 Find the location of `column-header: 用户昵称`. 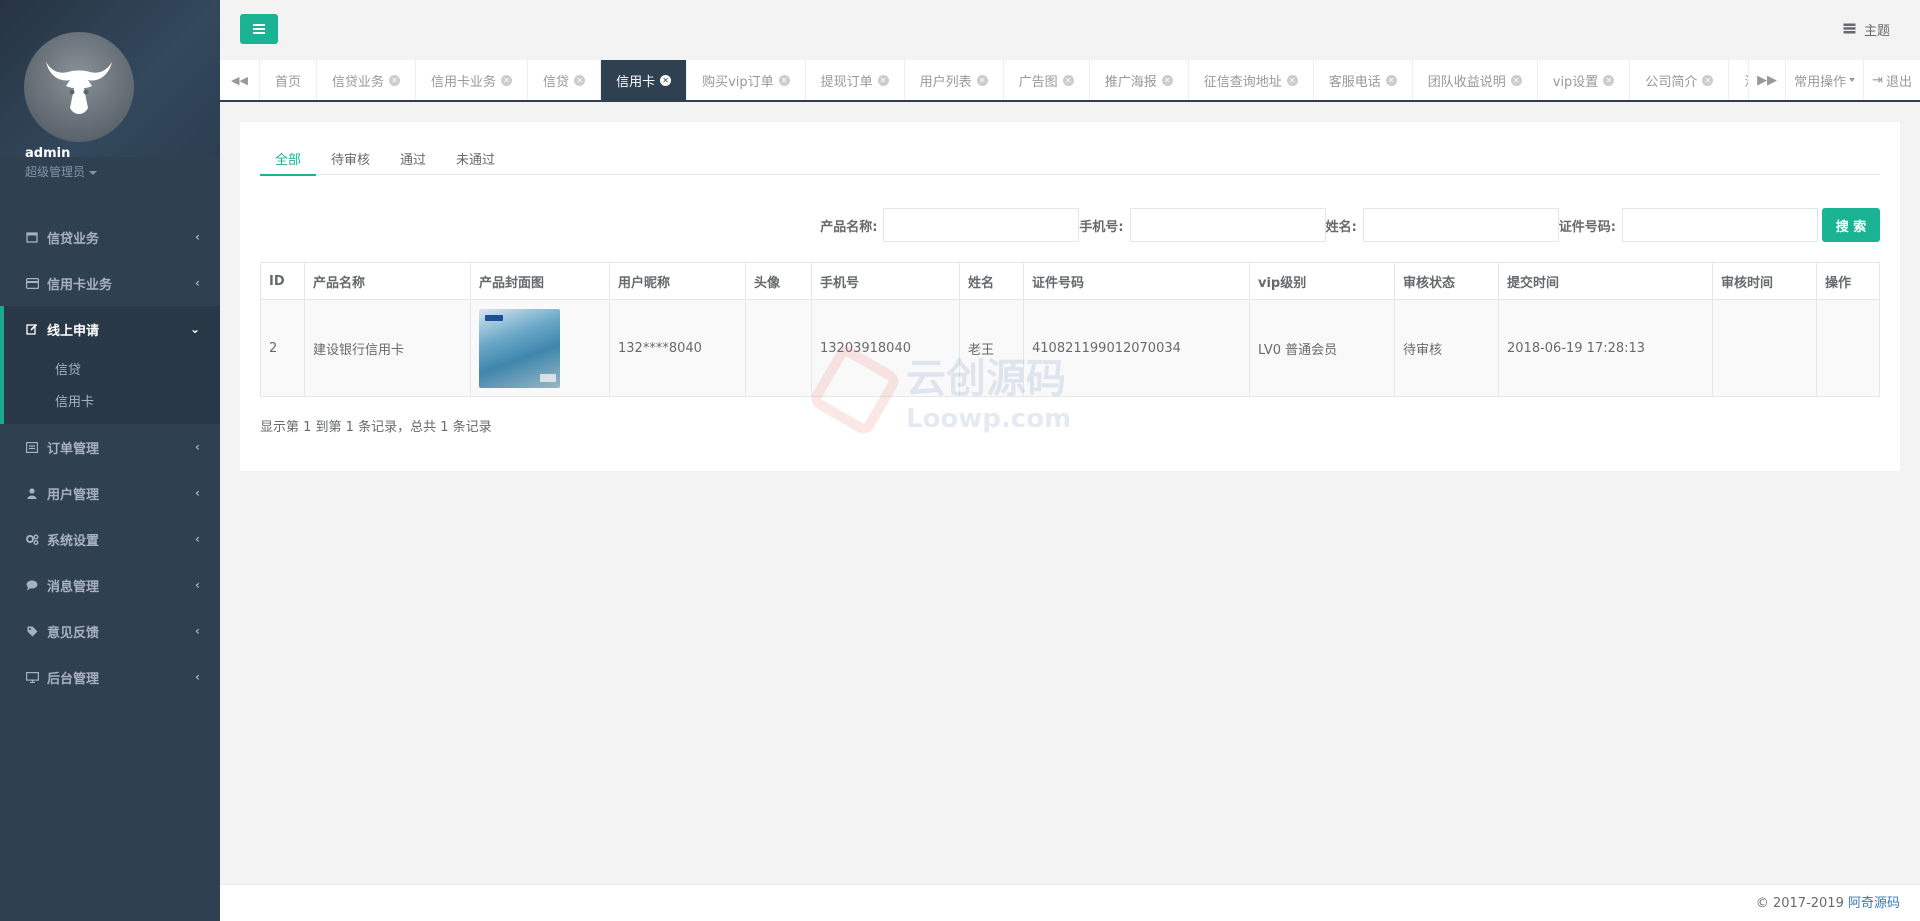

column-header: 用户昵称 is located at coordinates (677, 281).